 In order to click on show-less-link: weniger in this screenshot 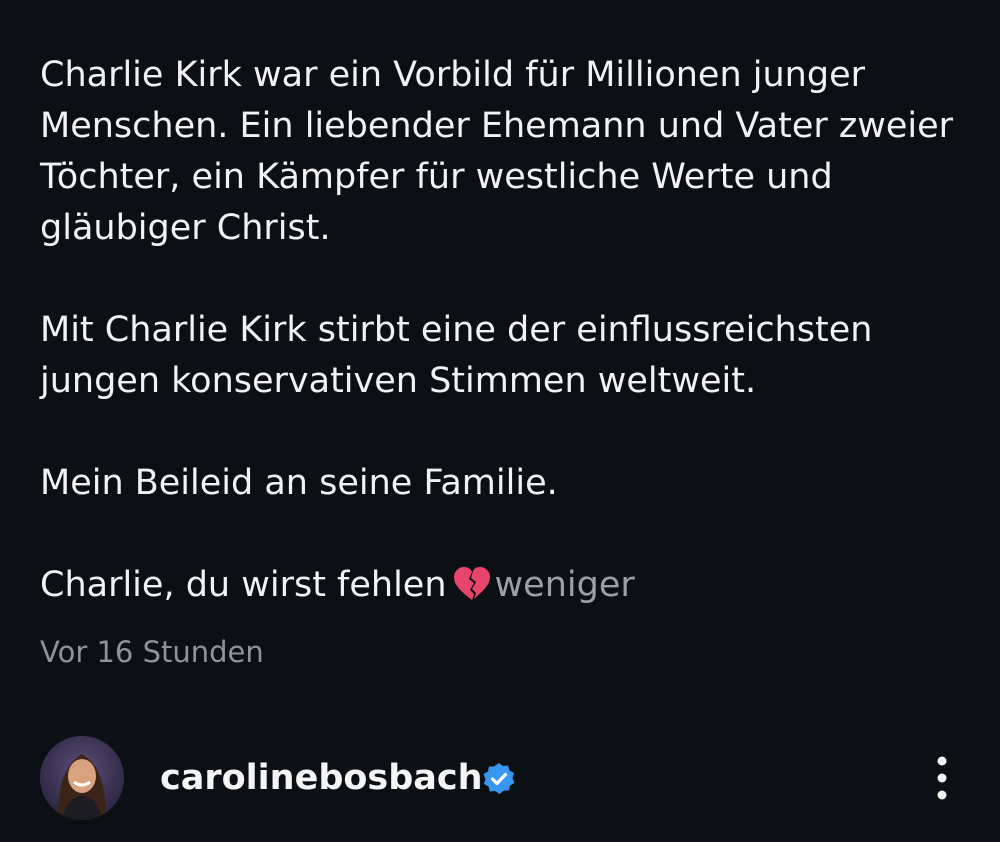, I will do `click(565, 585)`.